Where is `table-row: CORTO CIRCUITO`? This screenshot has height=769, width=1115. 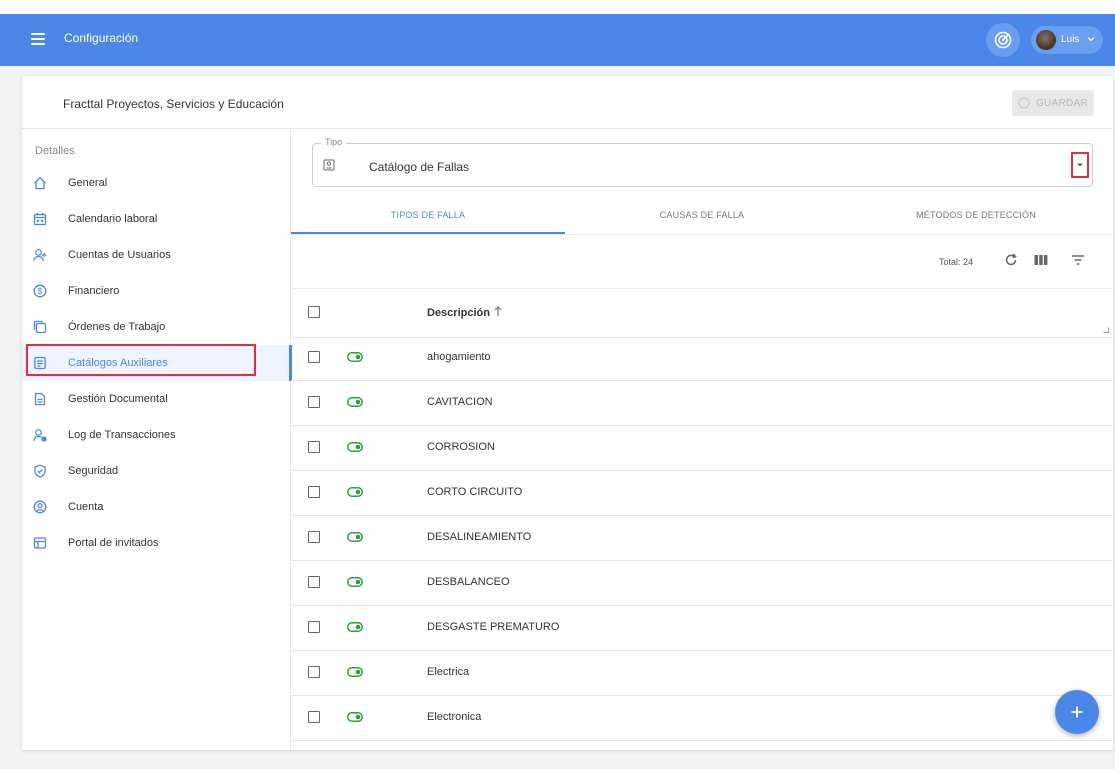 table-row: CORTO CIRCUITO is located at coordinates (702, 493).